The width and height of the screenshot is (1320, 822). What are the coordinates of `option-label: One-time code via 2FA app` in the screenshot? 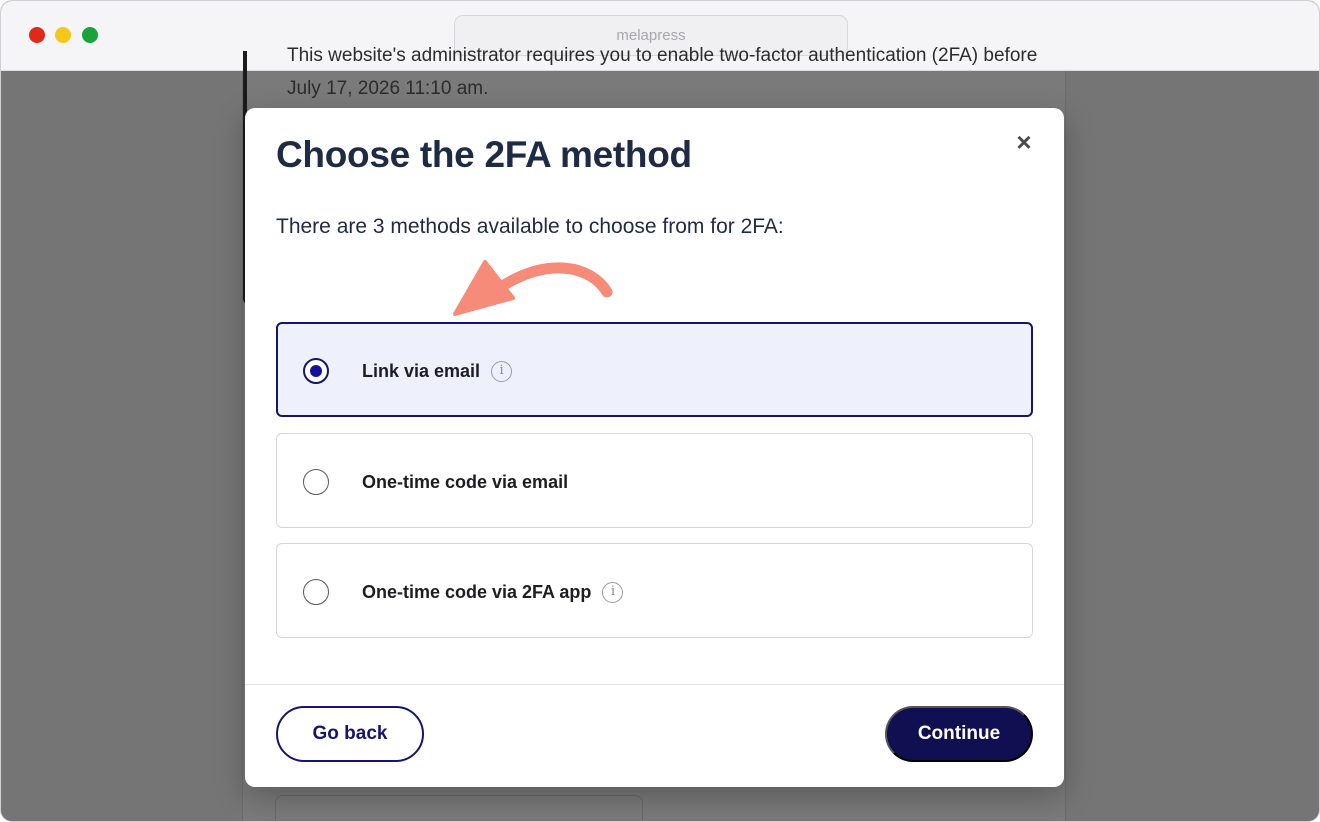 It's located at (477, 592).